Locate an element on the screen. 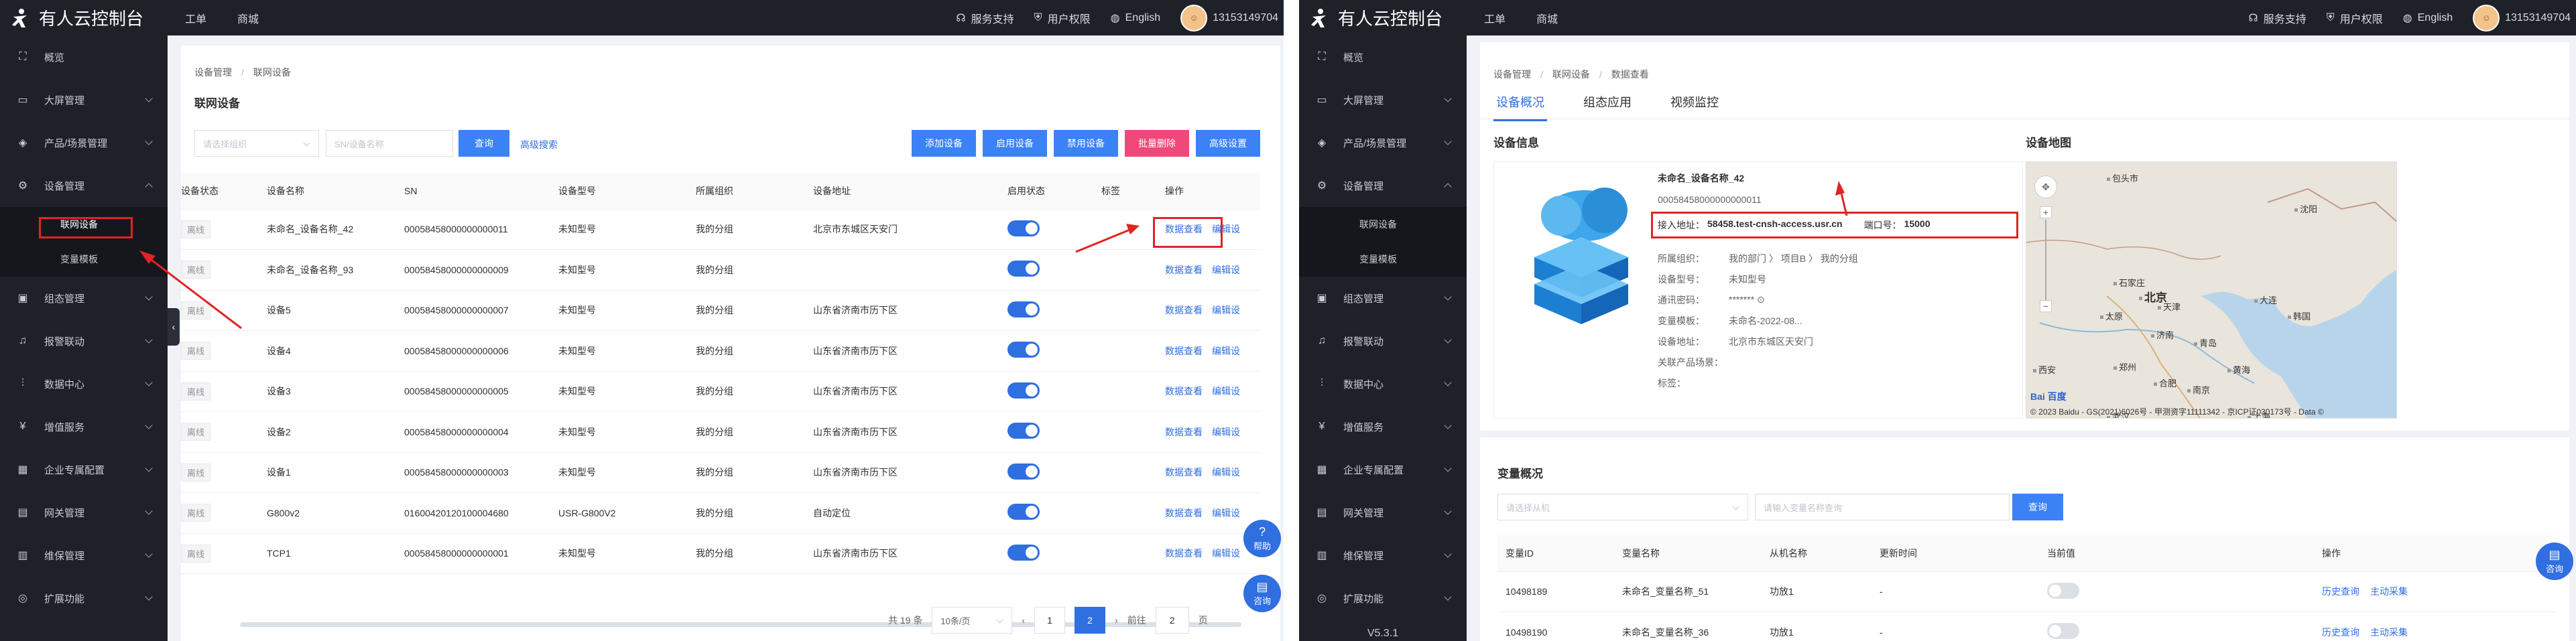 The height and width of the screenshot is (641, 2576). zoom-in-button: + is located at coordinates (2046, 212).